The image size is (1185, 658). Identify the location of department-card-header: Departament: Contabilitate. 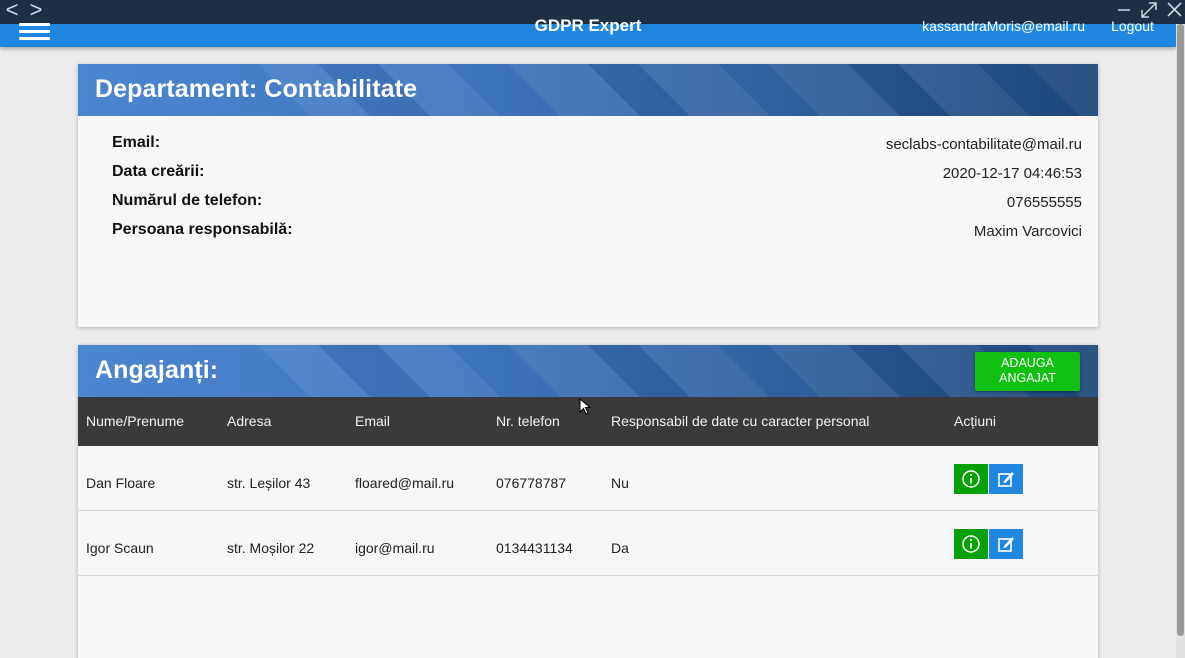
(588, 90).